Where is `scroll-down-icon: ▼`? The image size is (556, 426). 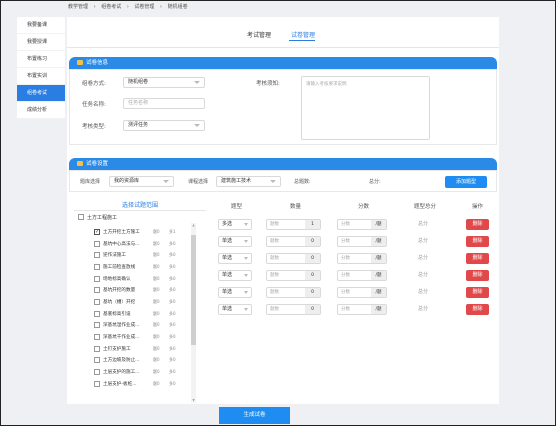 scroll-down-icon: ▼ is located at coordinates (193, 400).